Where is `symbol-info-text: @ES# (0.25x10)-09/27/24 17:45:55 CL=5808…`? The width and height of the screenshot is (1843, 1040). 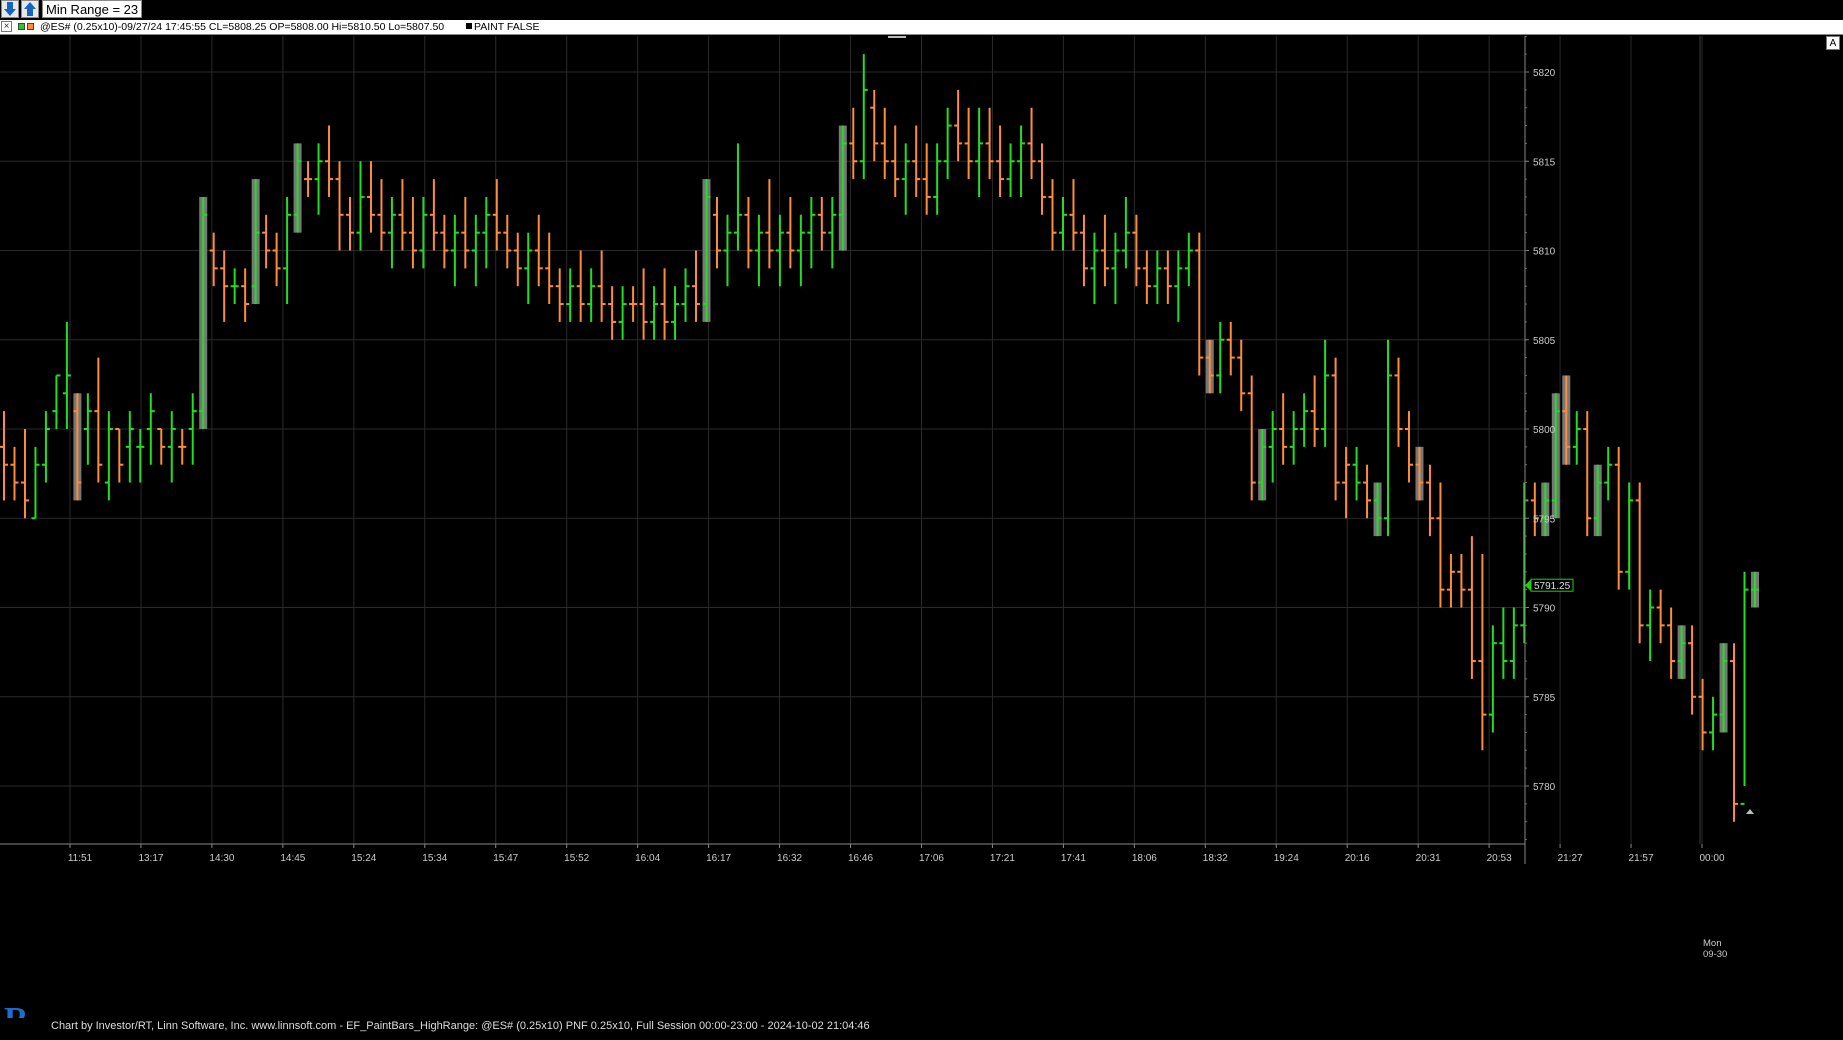 symbol-info-text: @ES# (0.25x10)-09/27/24 17:45:55 CL=5808… is located at coordinates (242, 27).